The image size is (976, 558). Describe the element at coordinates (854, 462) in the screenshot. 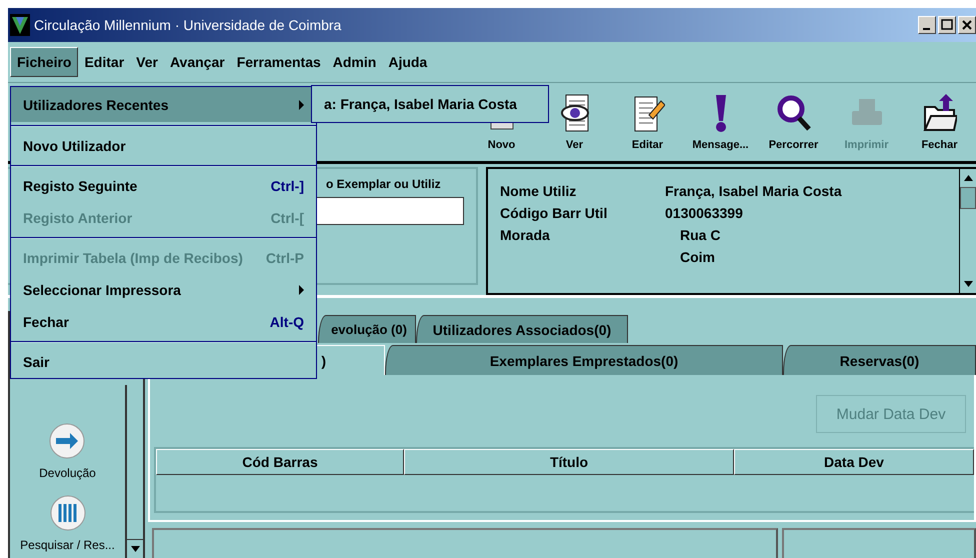

I see `column-header: Data Dev` at that location.